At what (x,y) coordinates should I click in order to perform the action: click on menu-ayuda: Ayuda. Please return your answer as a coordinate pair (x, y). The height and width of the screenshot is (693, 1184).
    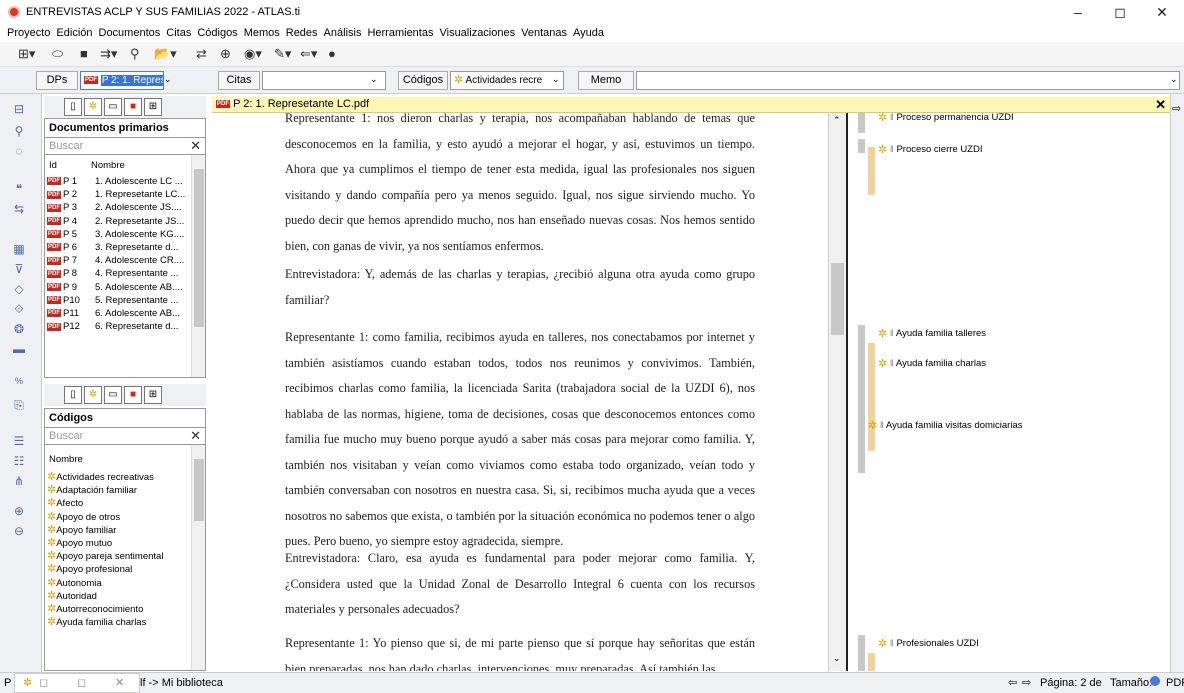
    Looking at the image, I should click on (588, 33).